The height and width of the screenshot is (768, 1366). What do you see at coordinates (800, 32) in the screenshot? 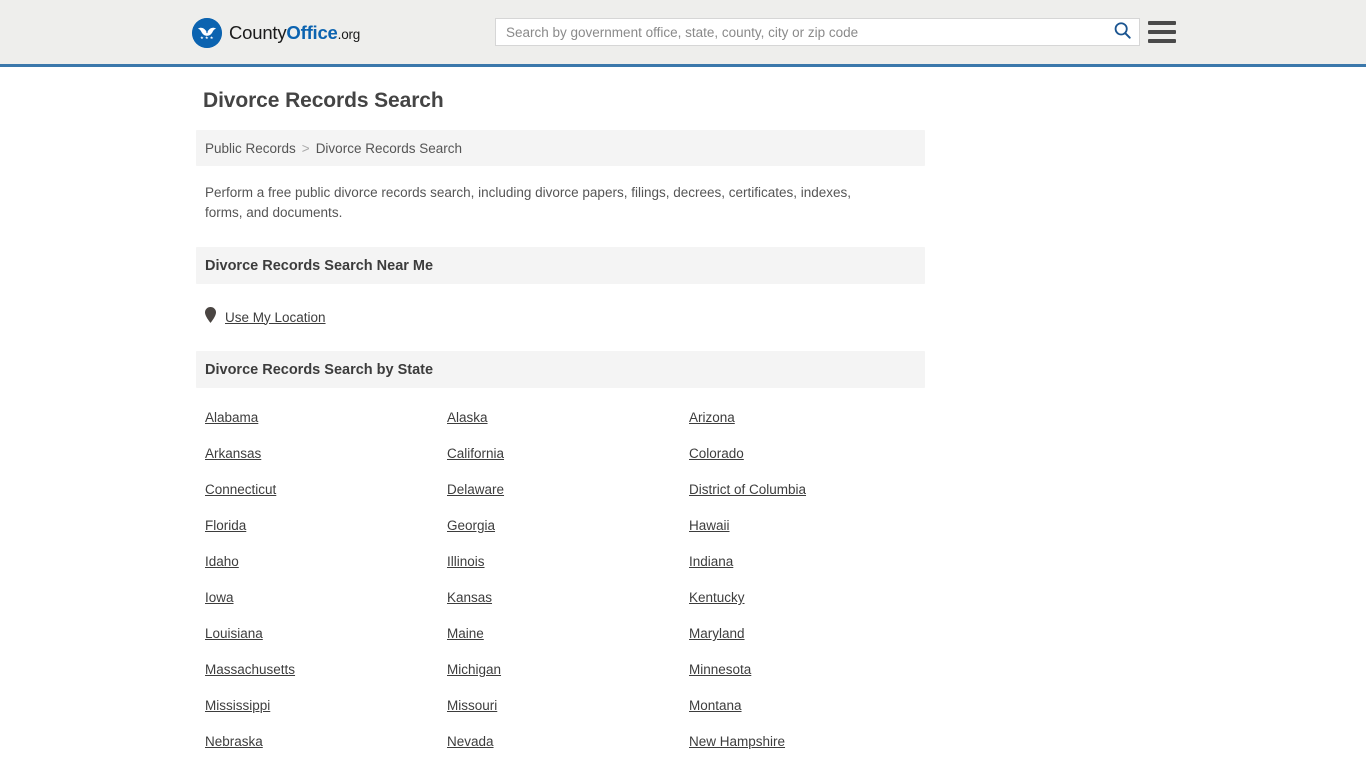
I see `search-input` at bounding box center [800, 32].